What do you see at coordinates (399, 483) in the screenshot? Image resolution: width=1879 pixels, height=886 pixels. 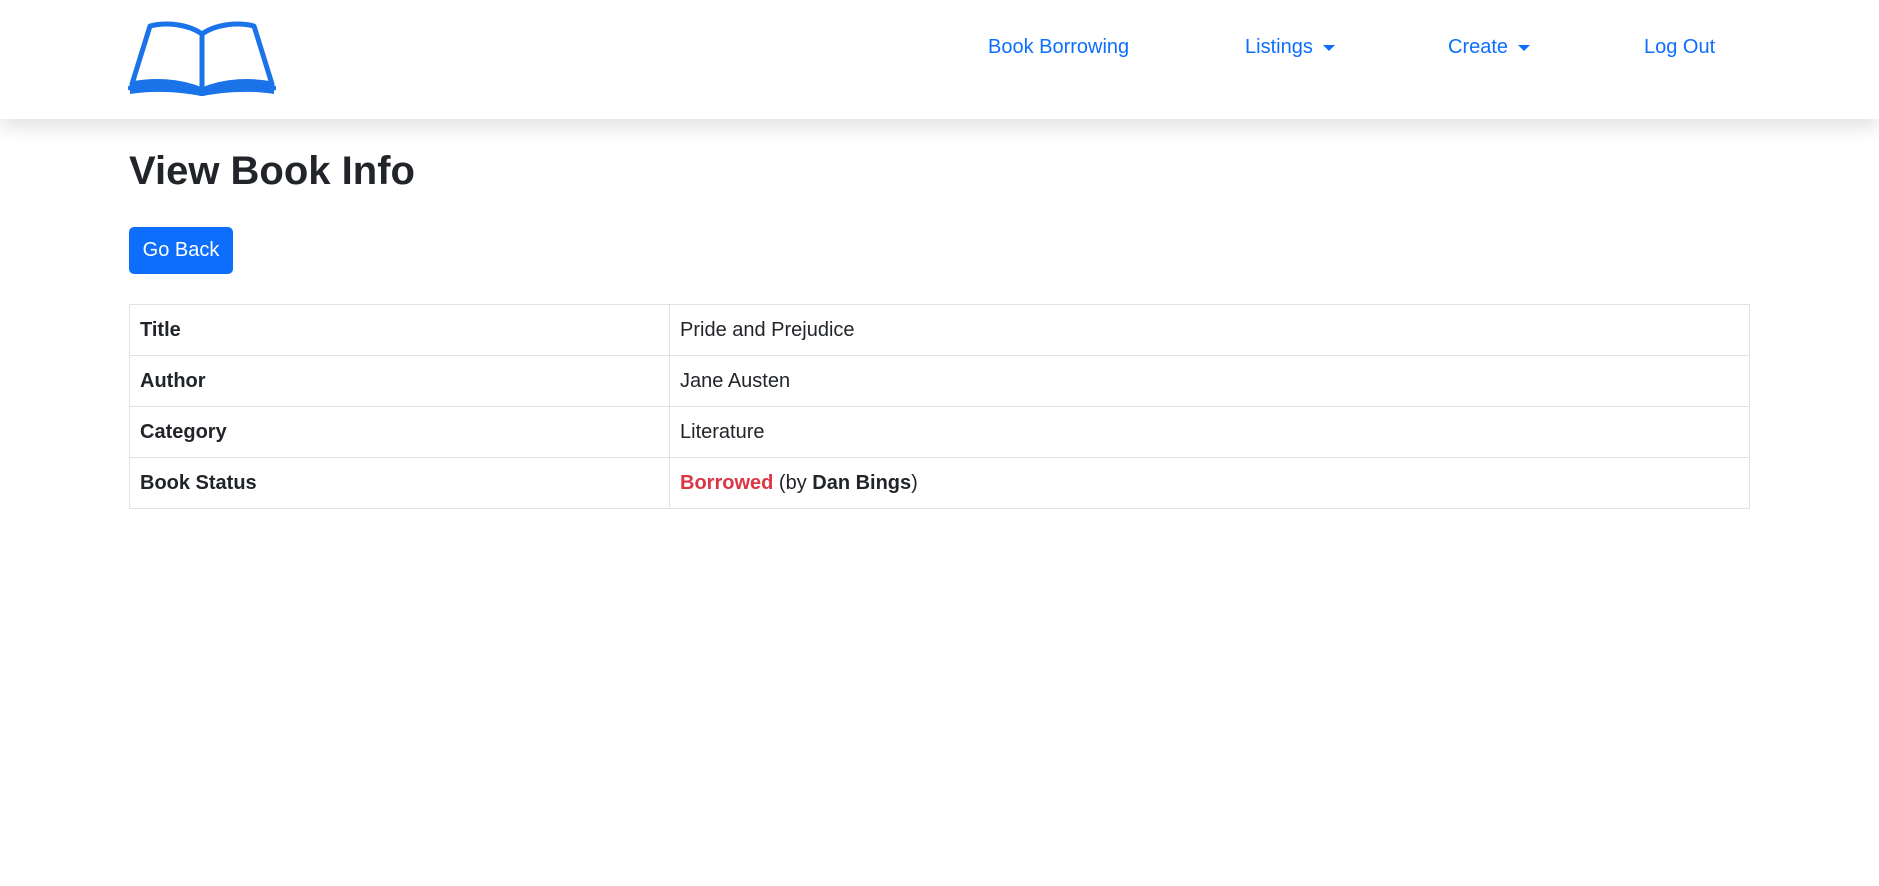 I see `row-label: Book Status` at bounding box center [399, 483].